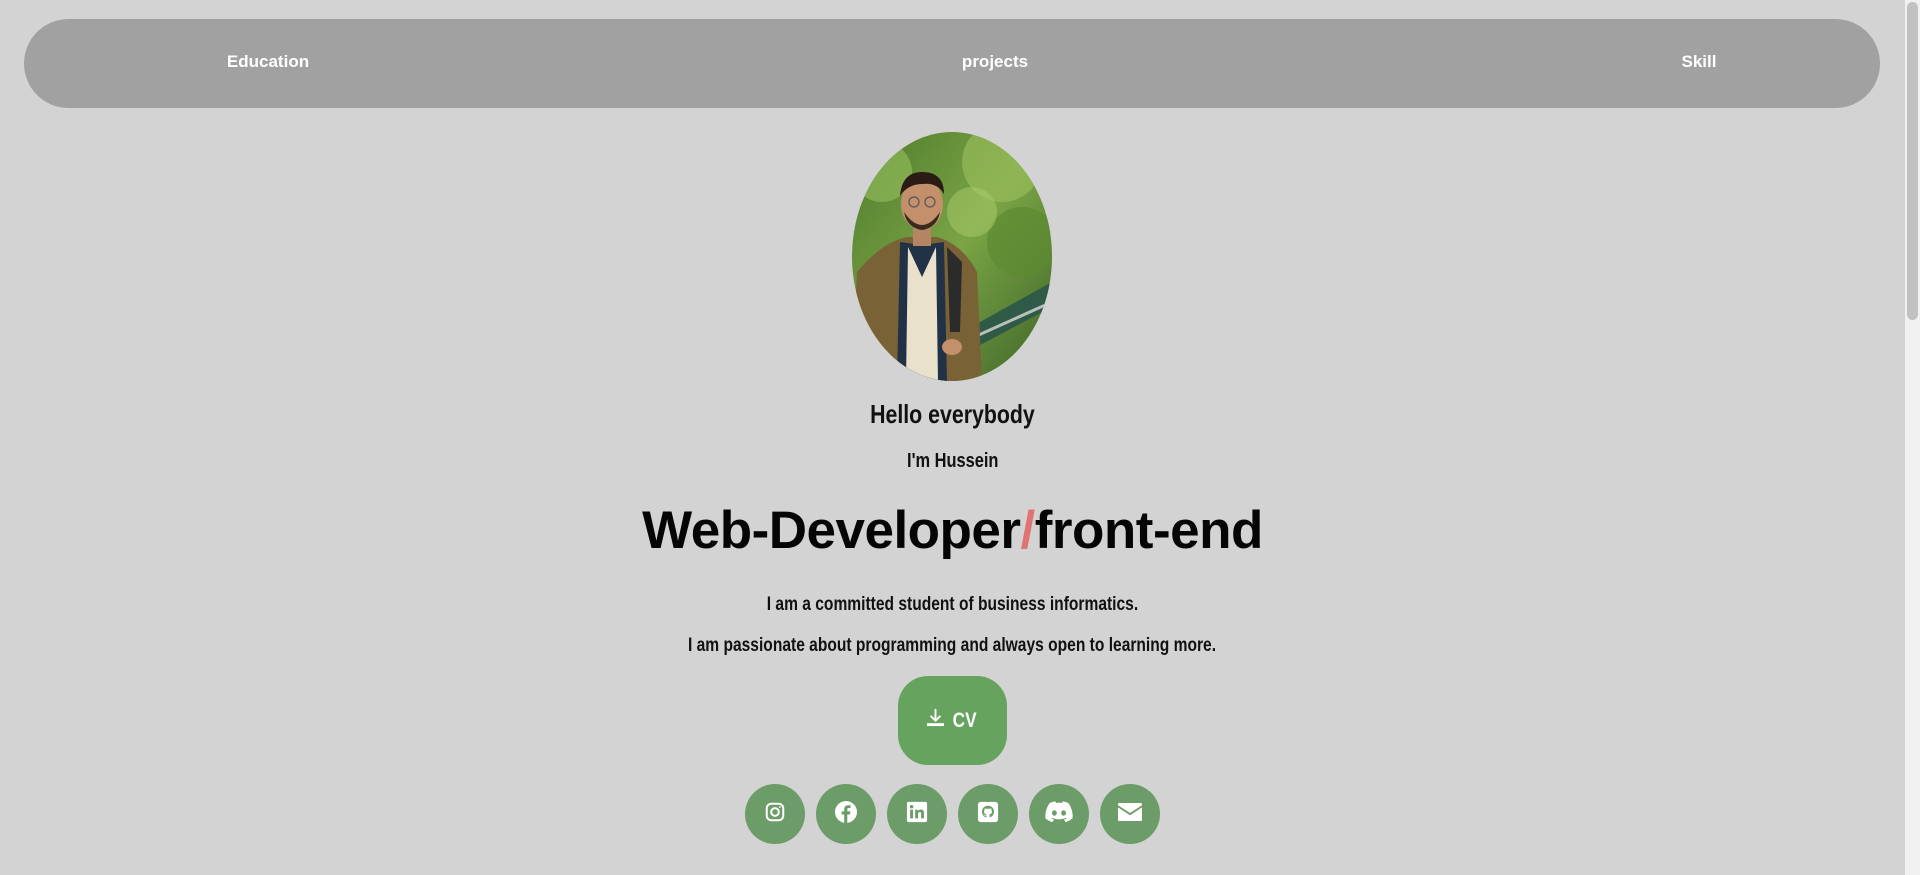 This screenshot has height=875, width=1920. Describe the element at coordinates (1149, 530) in the screenshot. I see `role-part-2: front-end` at that location.